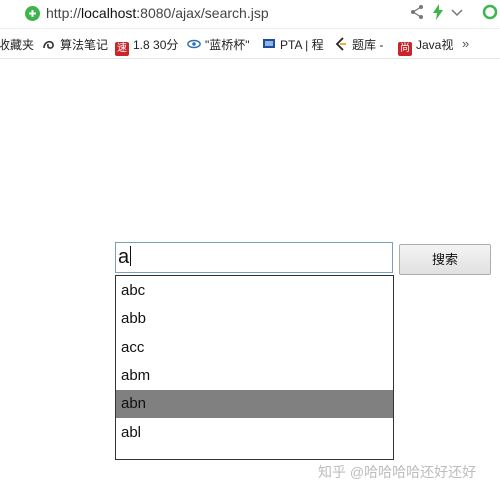  What do you see at coordinates (254, 291) in the screenshot?
I see `suggestion-item: abc` at bounding box center [254, 291].